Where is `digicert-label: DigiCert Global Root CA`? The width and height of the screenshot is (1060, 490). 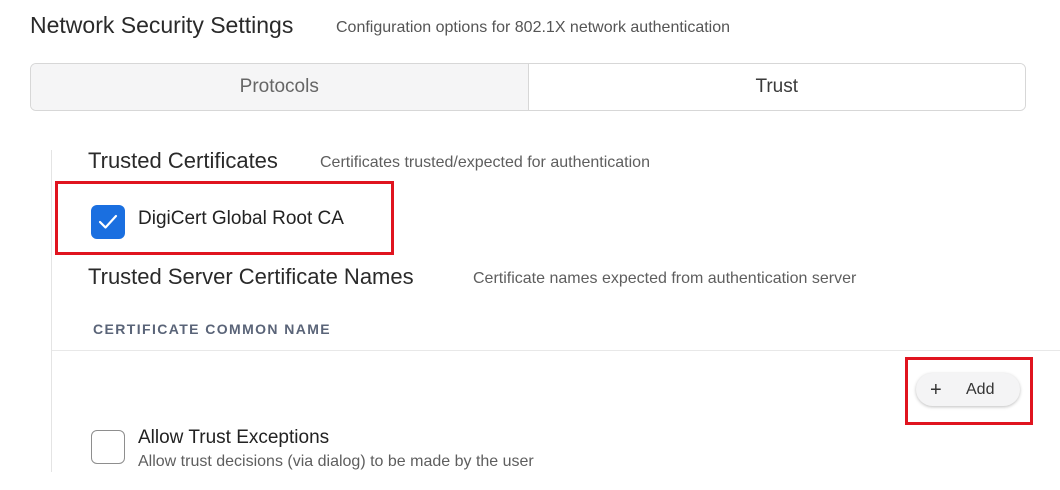
digicert-label: DigiCert Global Root CA is located at coordinates (241, 218).